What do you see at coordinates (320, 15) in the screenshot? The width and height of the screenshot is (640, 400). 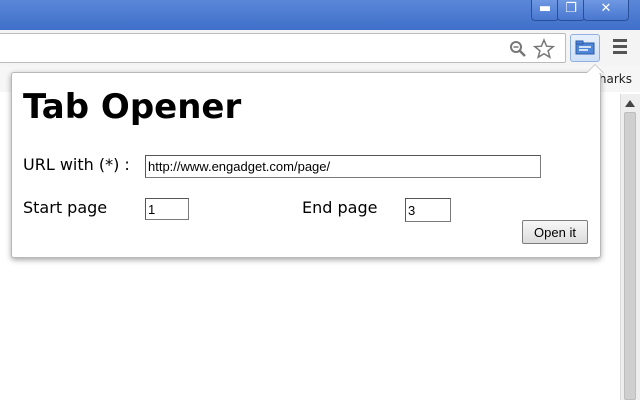 I see `window-titlebar: ▬ ❐ ✕` at bounding box center [320, 15].